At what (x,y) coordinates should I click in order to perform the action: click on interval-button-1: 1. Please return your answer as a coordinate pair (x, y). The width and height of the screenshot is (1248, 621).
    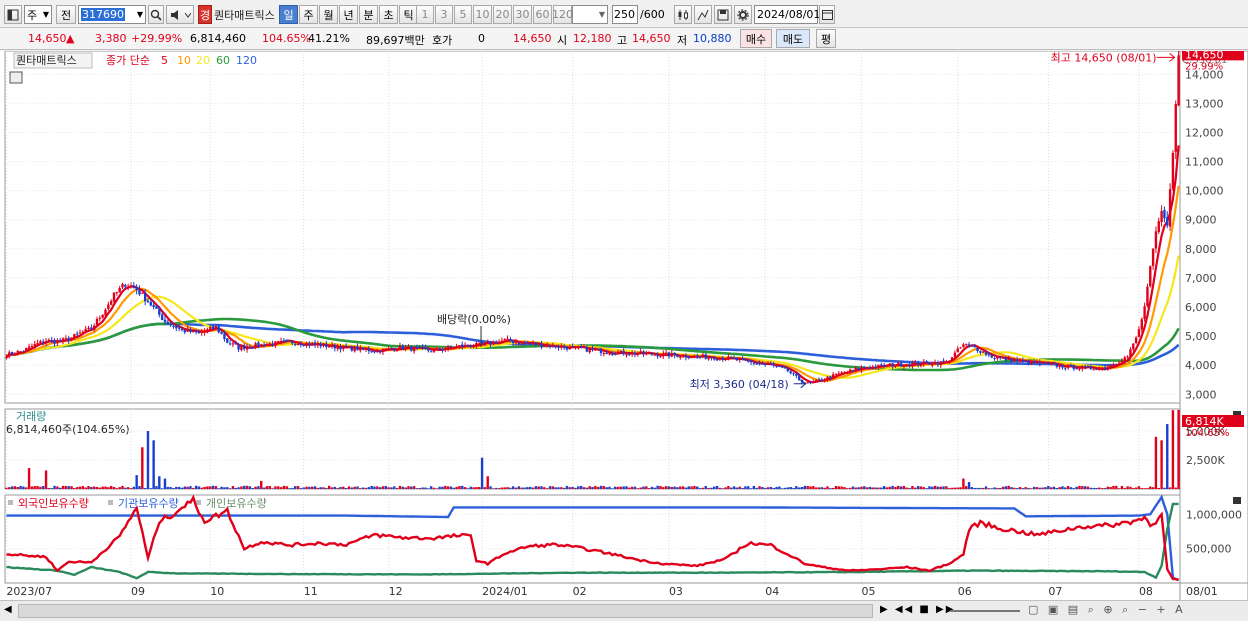
    Looking at the image, I should click on (425, 14).